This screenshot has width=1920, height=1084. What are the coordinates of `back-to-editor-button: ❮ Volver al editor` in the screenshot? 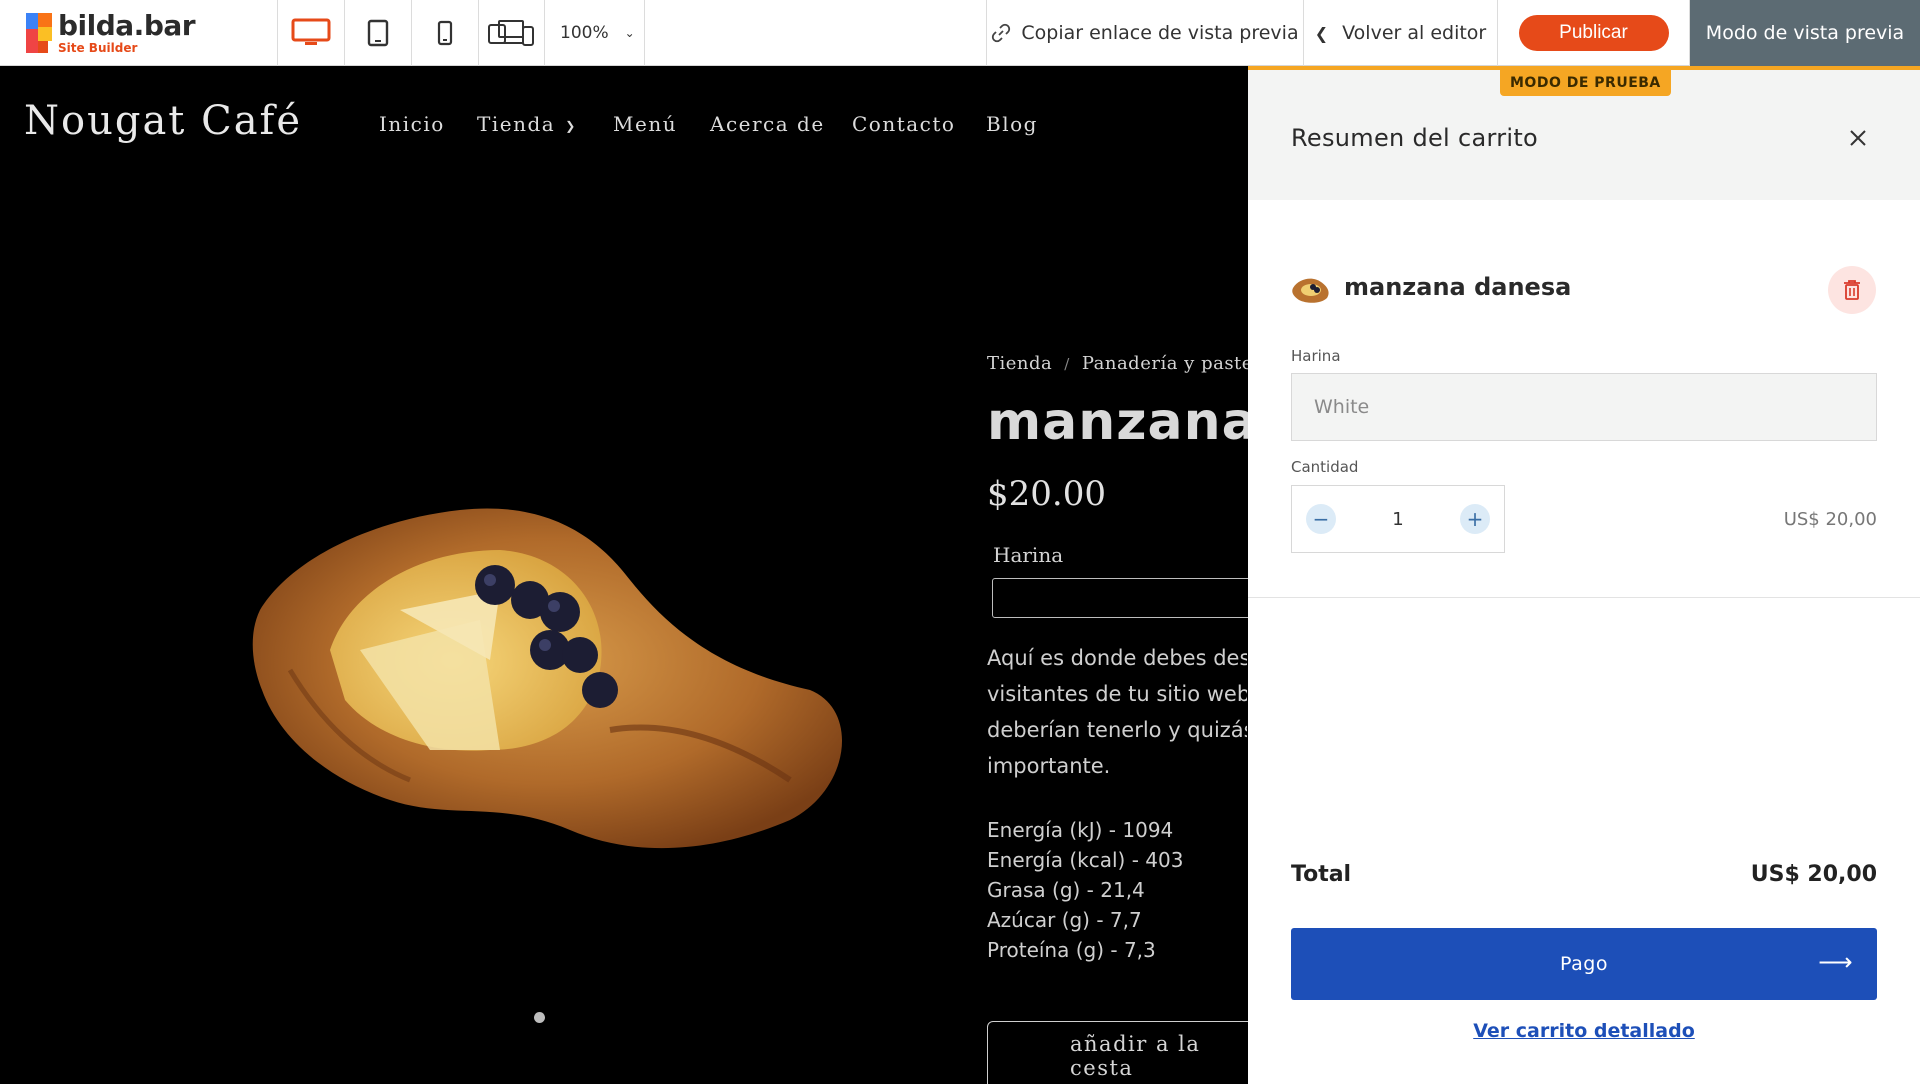 It's located at (1401, 33).